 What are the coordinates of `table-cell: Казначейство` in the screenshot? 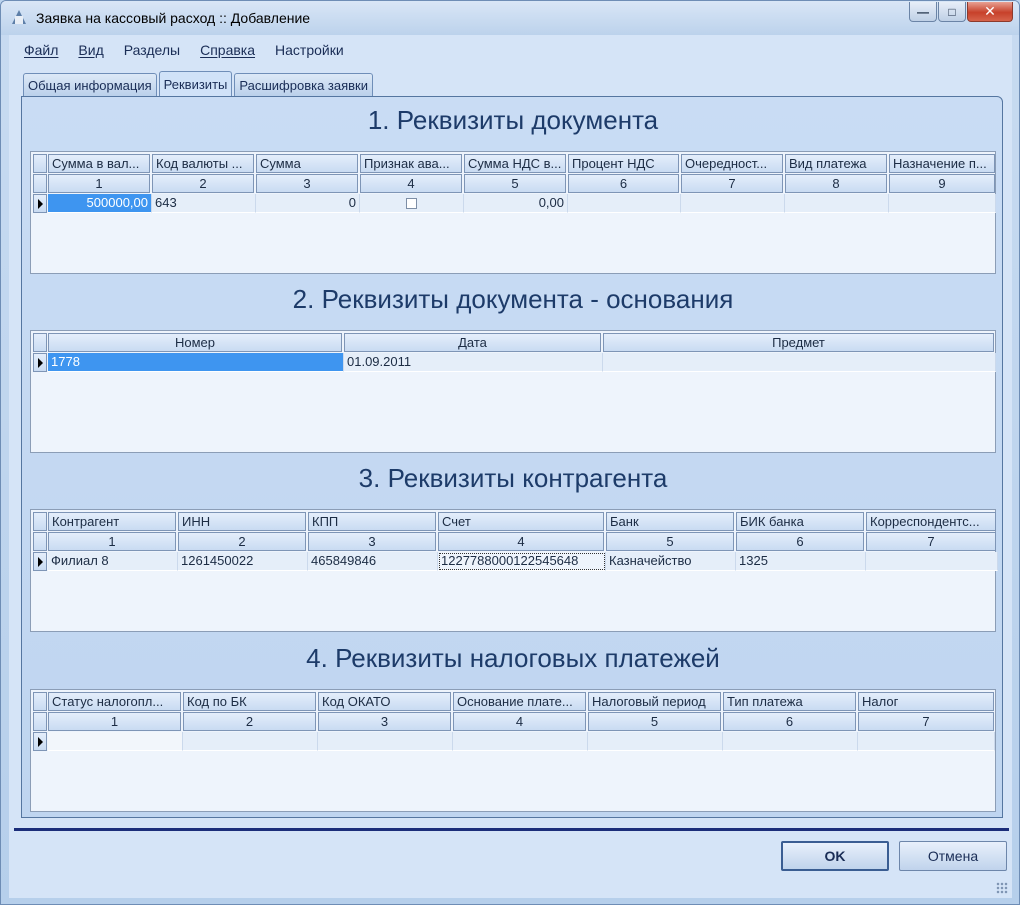 It's located at (671, 561).